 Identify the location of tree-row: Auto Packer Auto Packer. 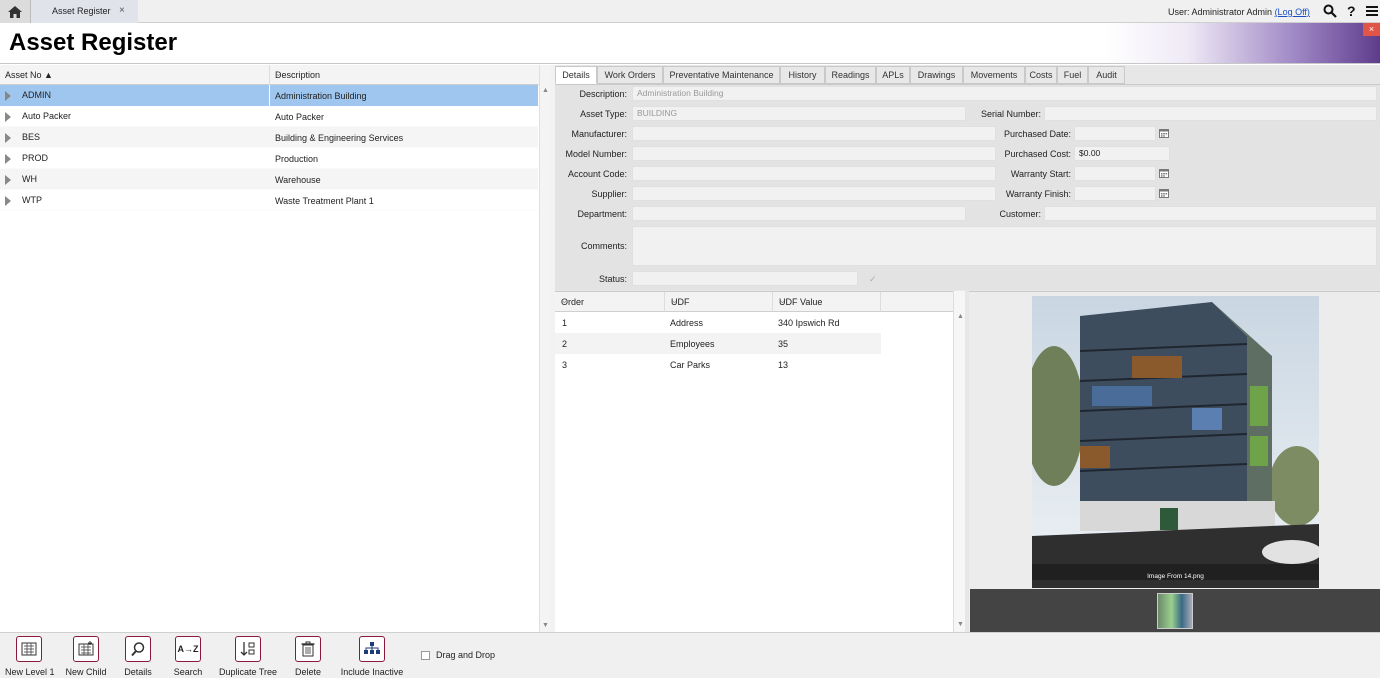
(269, 116).